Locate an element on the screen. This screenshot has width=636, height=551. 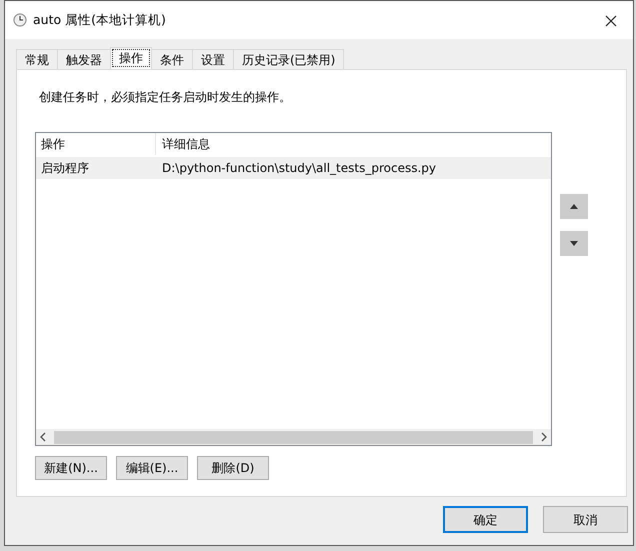
down-triangle-icon is located at coordinates (574, 243).